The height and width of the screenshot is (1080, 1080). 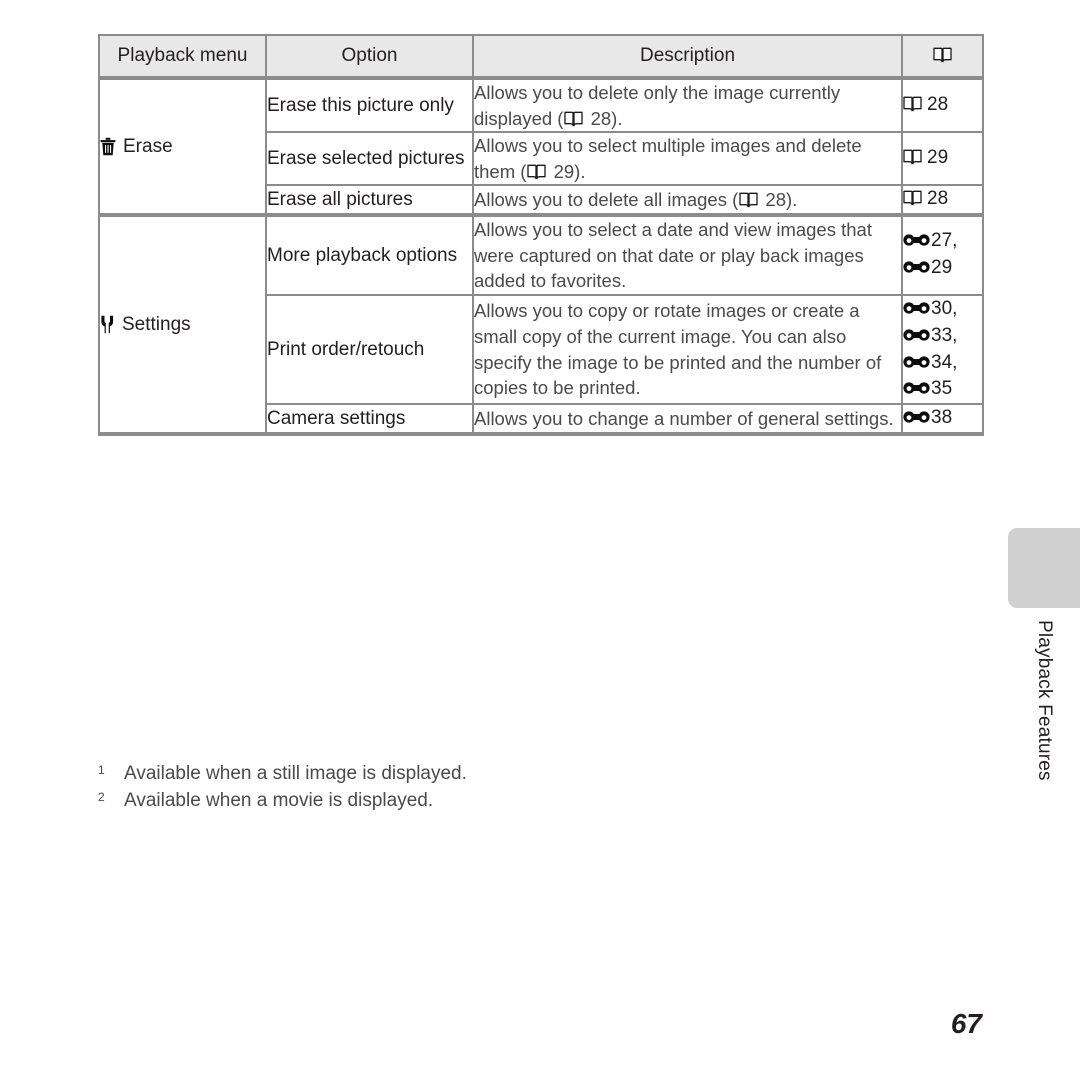 What do you see at coordinates (156, 324) in the screenshot?
I see `menu-label: Settings` at bounding box center [156, 324].